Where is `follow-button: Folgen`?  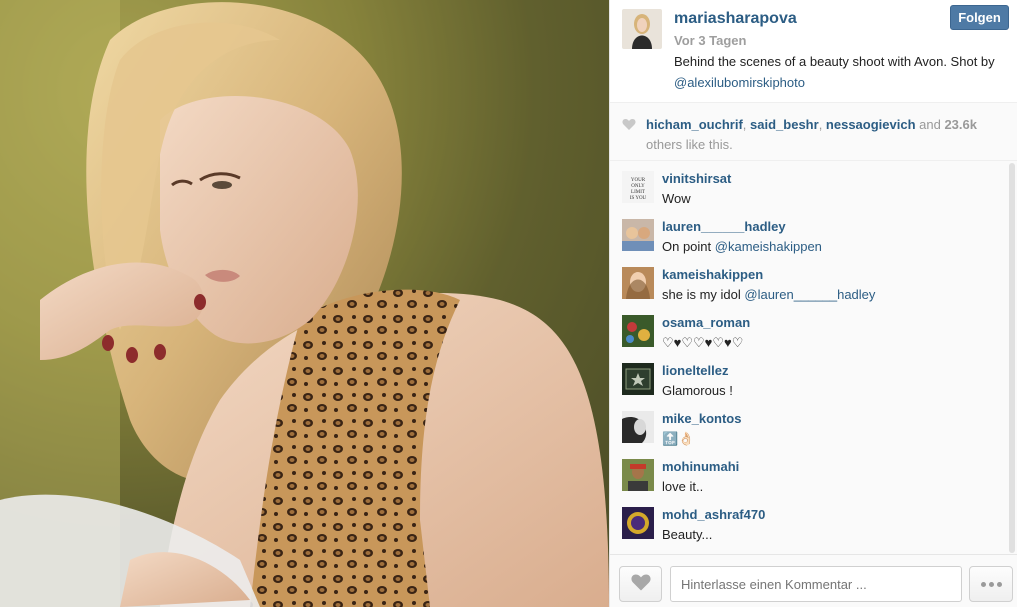 follow-button: Folgen is located at coordinates (979, 17).